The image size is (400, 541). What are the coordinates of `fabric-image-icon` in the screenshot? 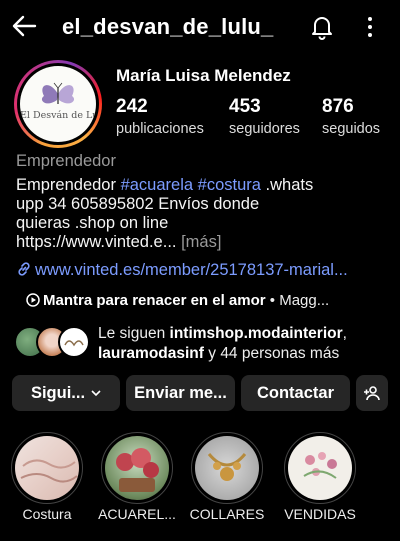 It's located at (49, 471).